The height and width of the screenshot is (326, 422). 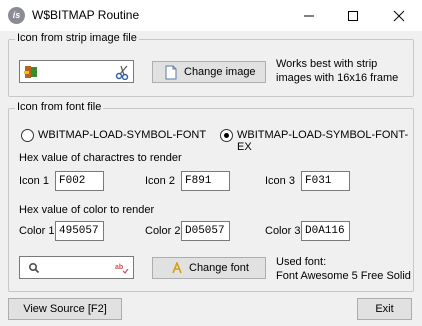 What do you see at coordinates (280, 181) in the screenshot?
I see `icon3-label: Icon 3` at bounding box center [280, 181].